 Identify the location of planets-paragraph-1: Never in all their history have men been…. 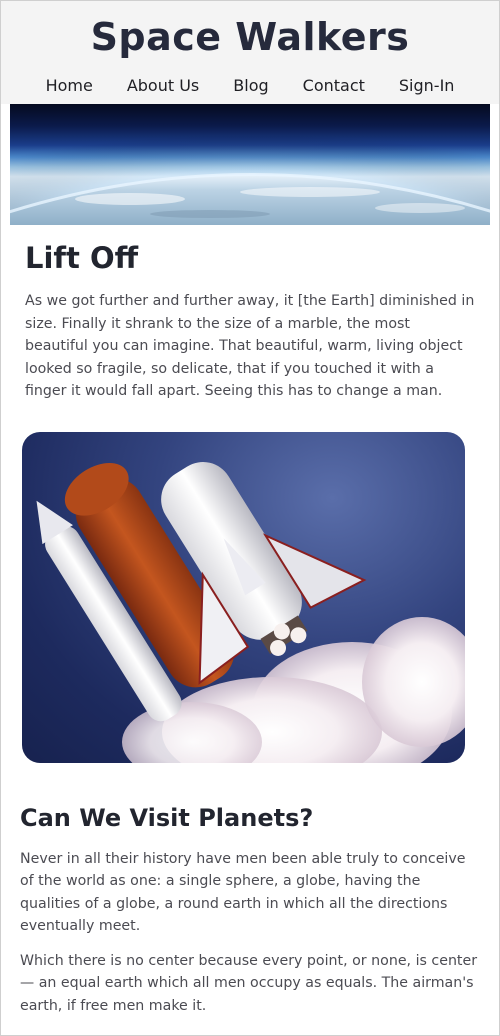
(243, 892).